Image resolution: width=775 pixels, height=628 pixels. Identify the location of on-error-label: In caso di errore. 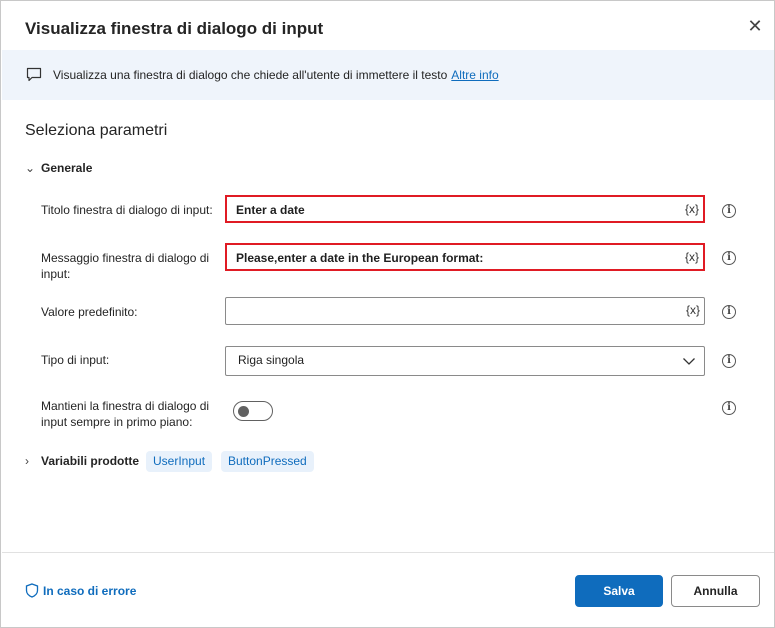
(90, 591).